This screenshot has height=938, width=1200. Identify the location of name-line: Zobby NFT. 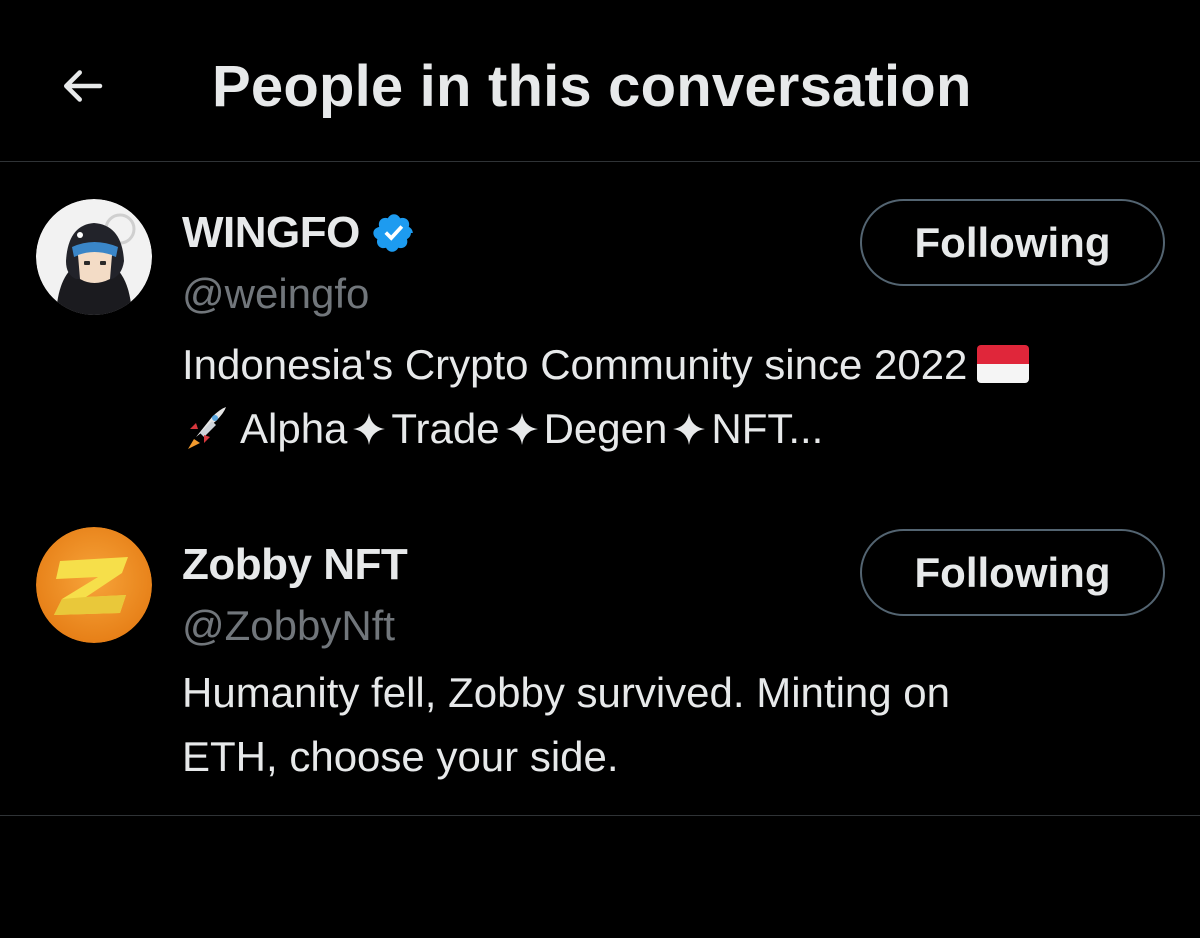
(295, 565).